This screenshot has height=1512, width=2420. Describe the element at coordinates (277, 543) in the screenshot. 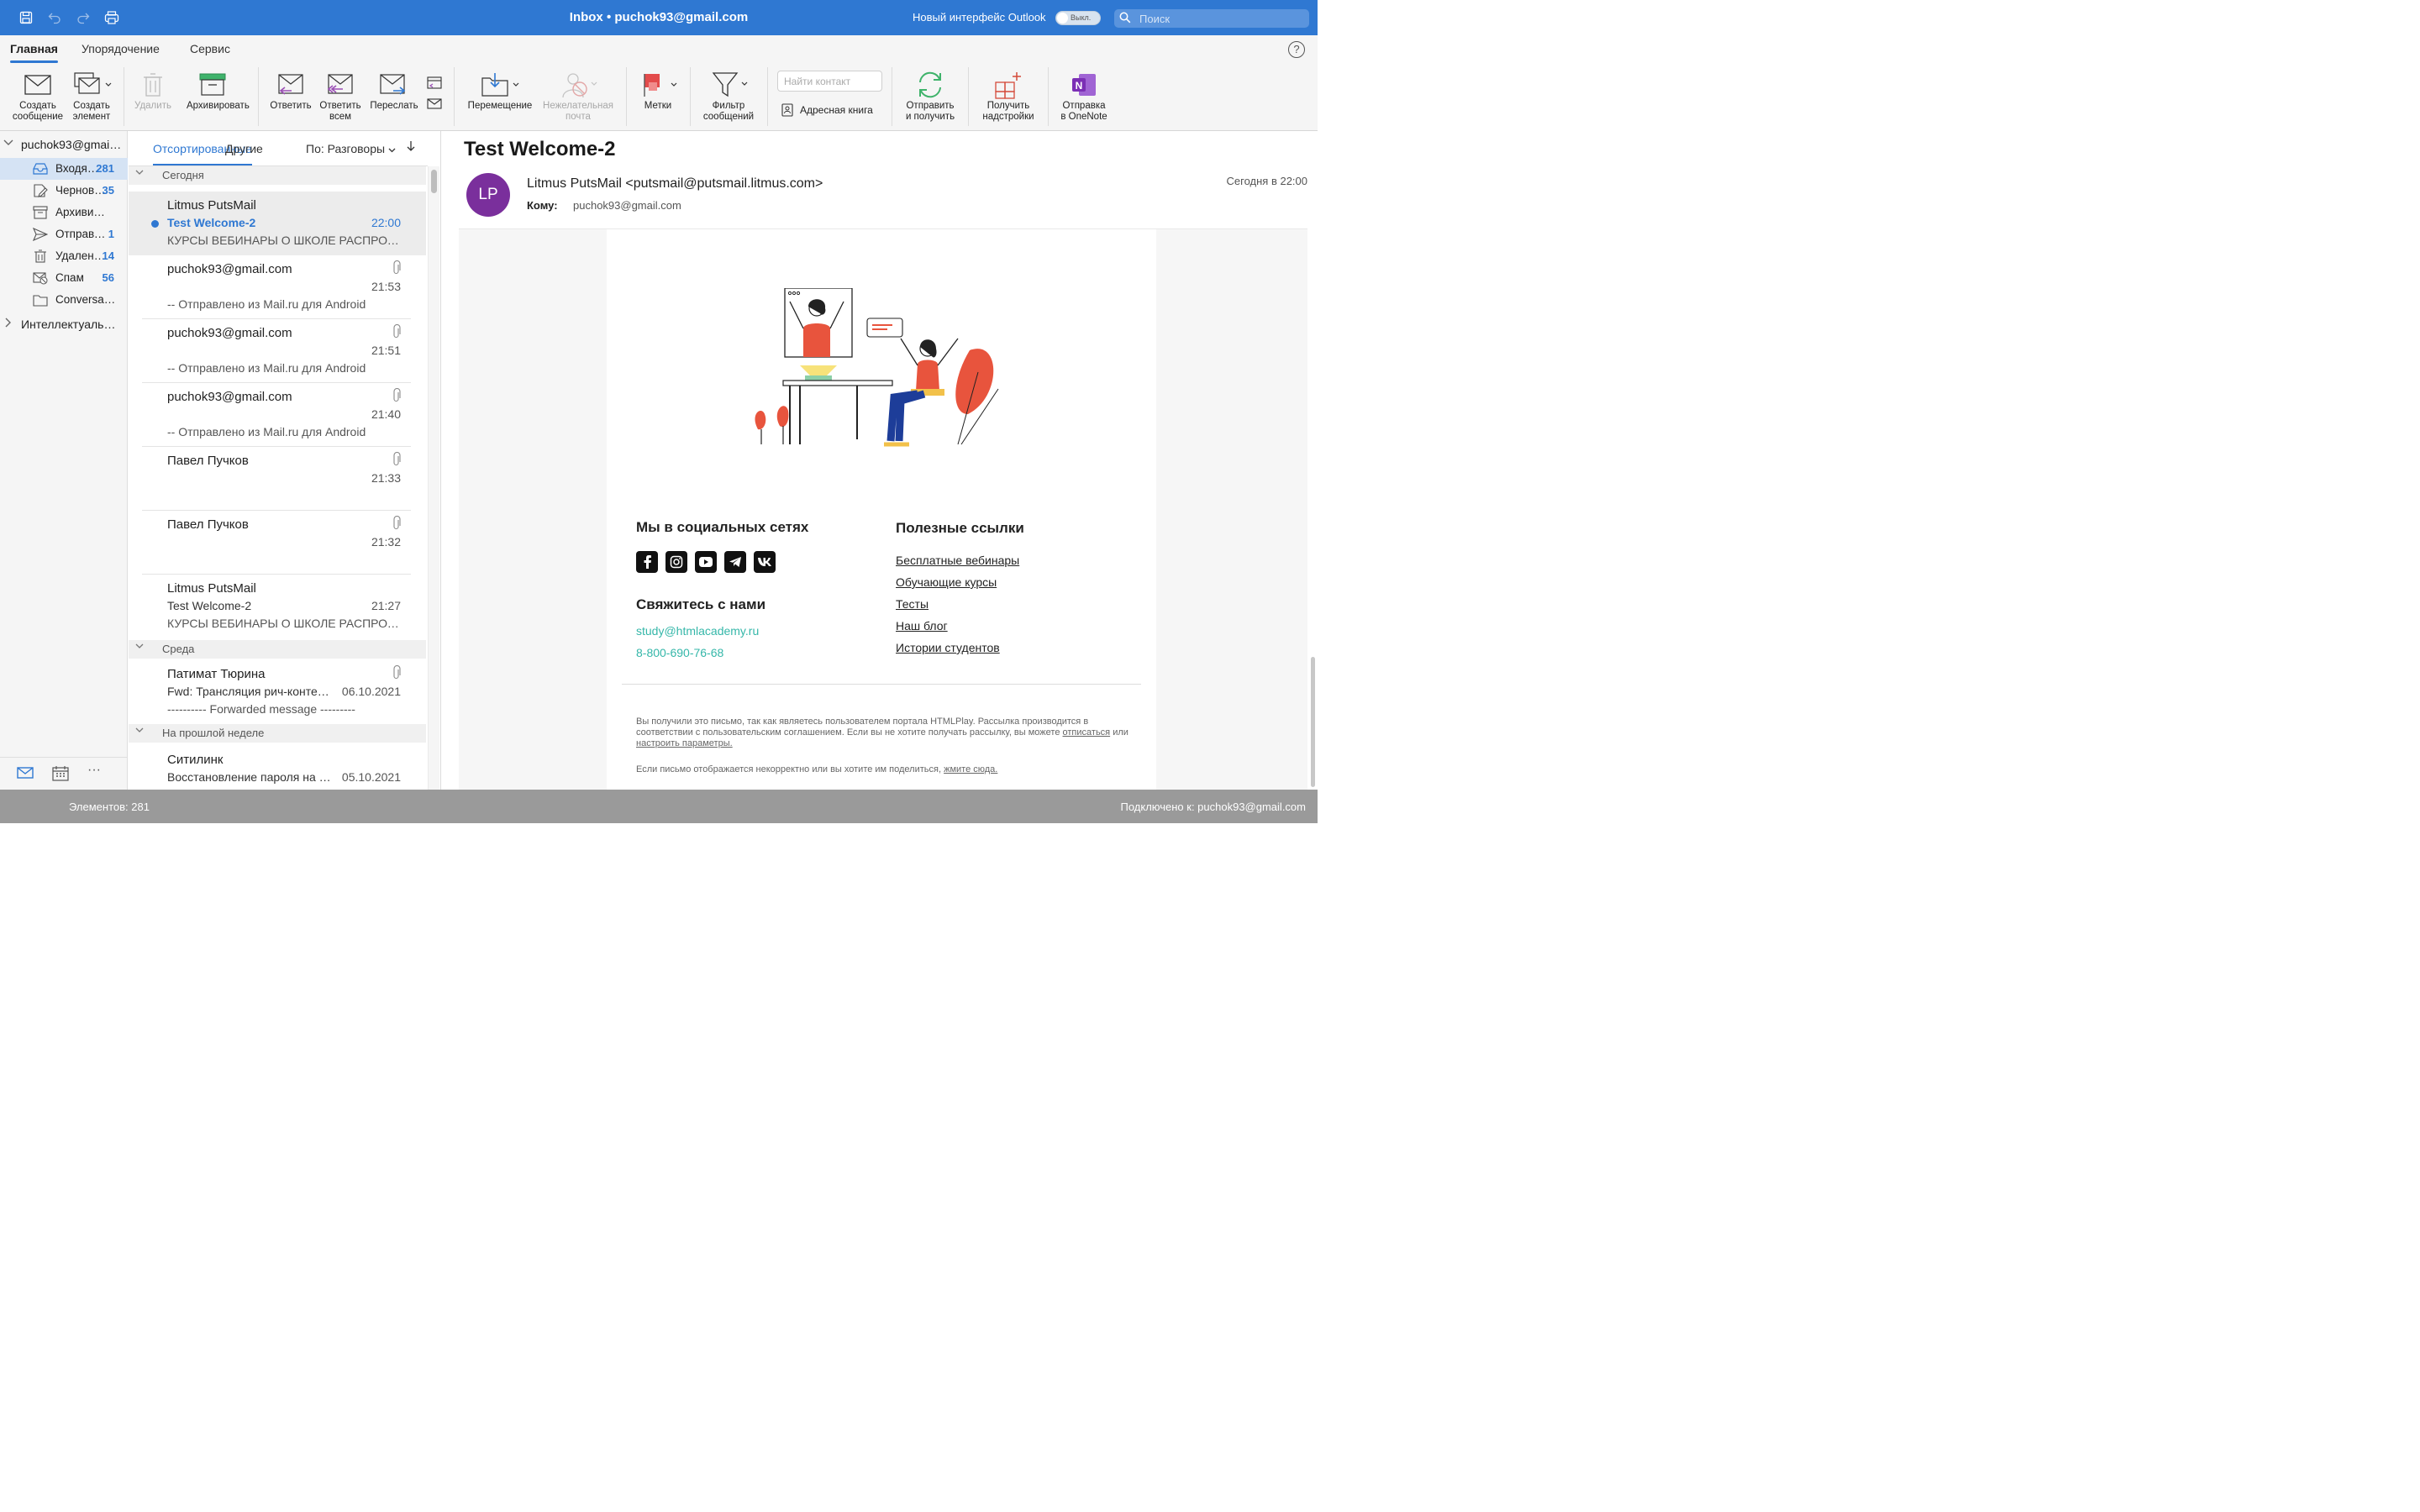

I see `message-item: Павел Пучков 21:32` at that location.